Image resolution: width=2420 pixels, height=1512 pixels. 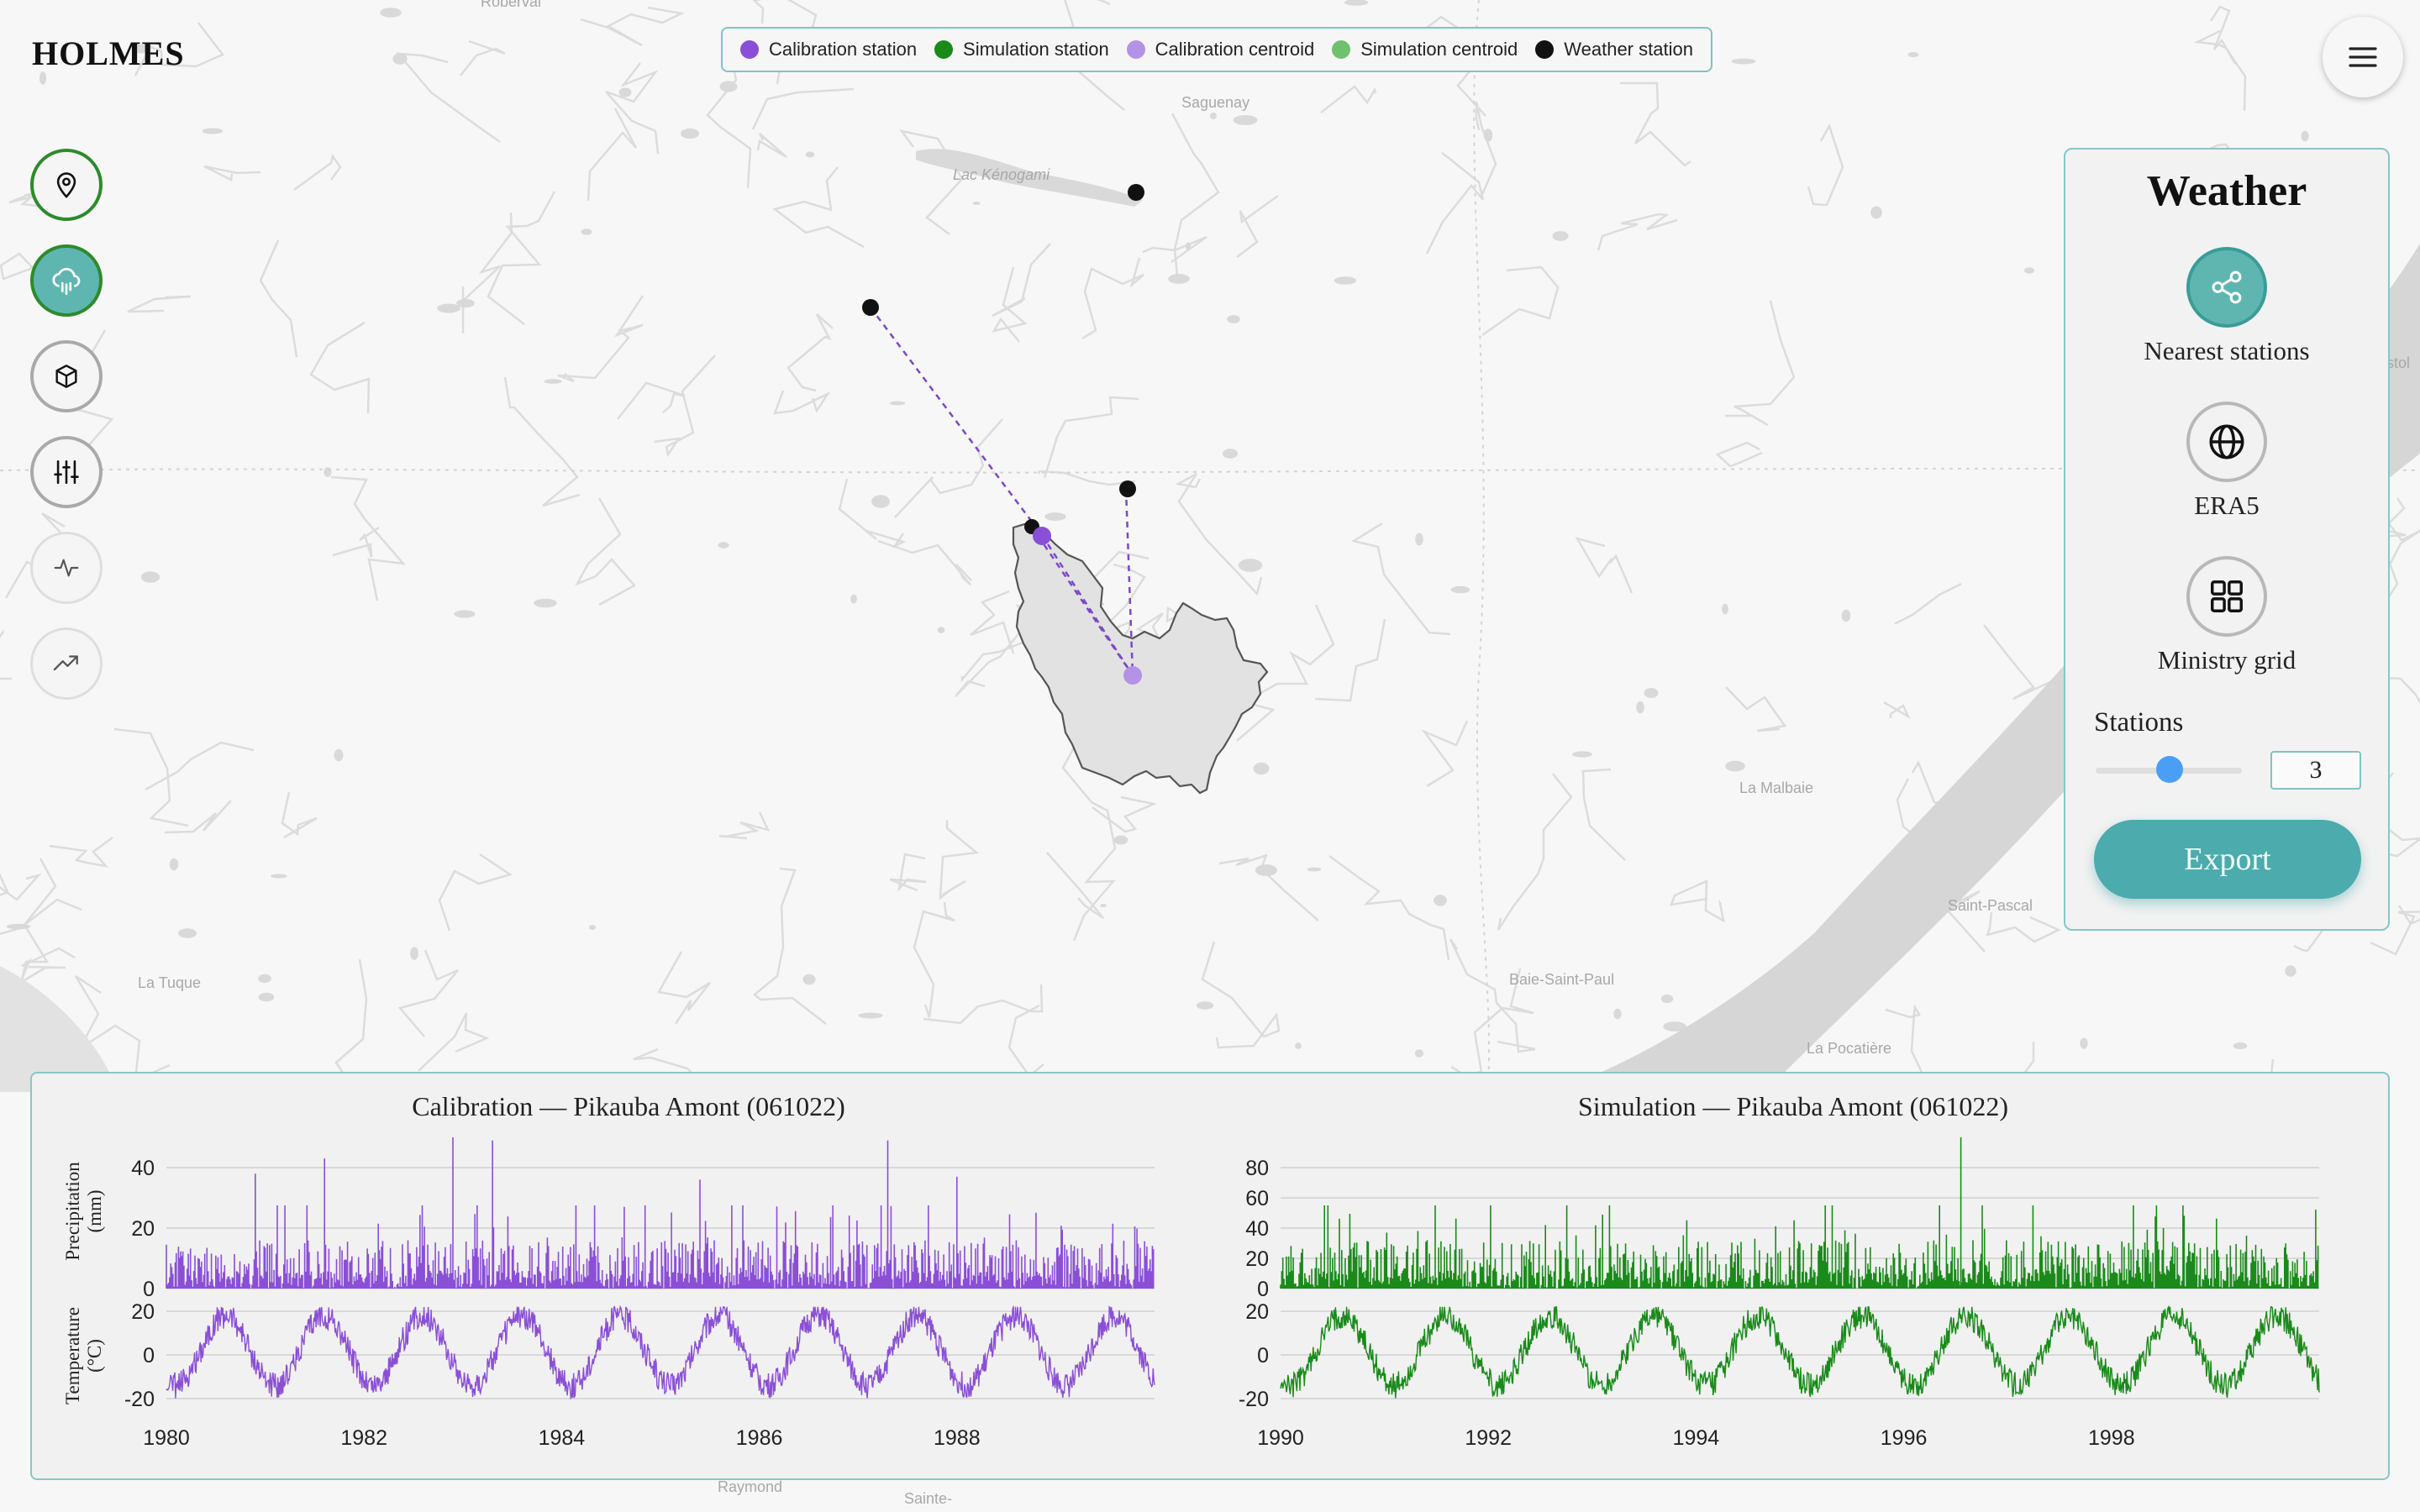 I want to click on cube-icon, so click(x=66, y=376).